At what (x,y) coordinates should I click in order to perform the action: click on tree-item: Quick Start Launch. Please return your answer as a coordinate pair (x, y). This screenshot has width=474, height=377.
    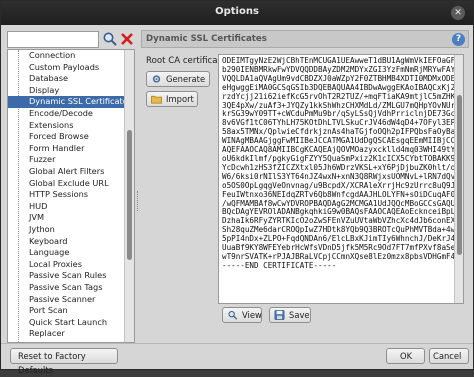
    Looking at the image, I should click on (66, 323).